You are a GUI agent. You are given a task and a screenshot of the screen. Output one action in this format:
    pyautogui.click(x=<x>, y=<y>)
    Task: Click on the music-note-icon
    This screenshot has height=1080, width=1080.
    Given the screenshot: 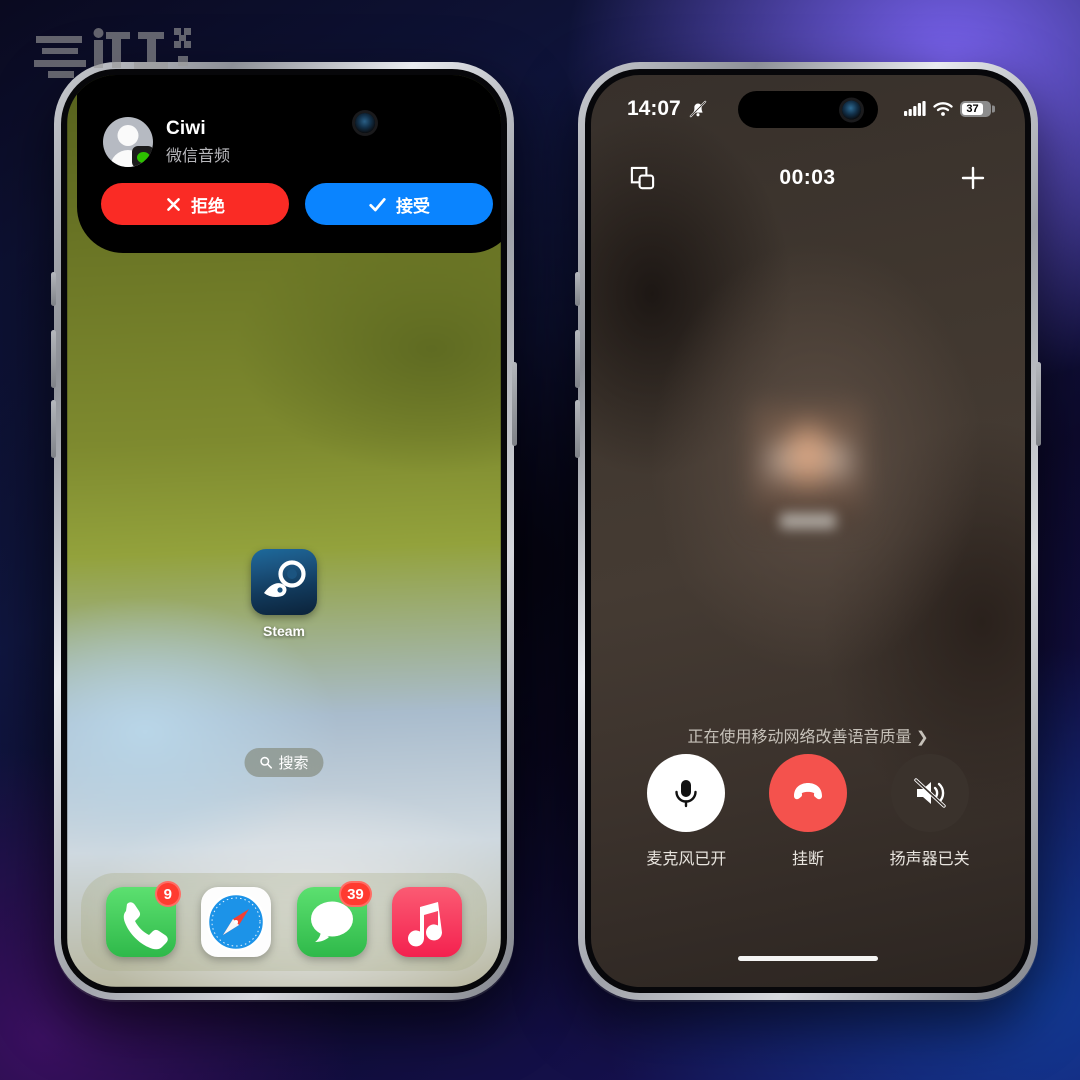 What is the action you would take?
    pyautogui.click(x=425, y=924)
    